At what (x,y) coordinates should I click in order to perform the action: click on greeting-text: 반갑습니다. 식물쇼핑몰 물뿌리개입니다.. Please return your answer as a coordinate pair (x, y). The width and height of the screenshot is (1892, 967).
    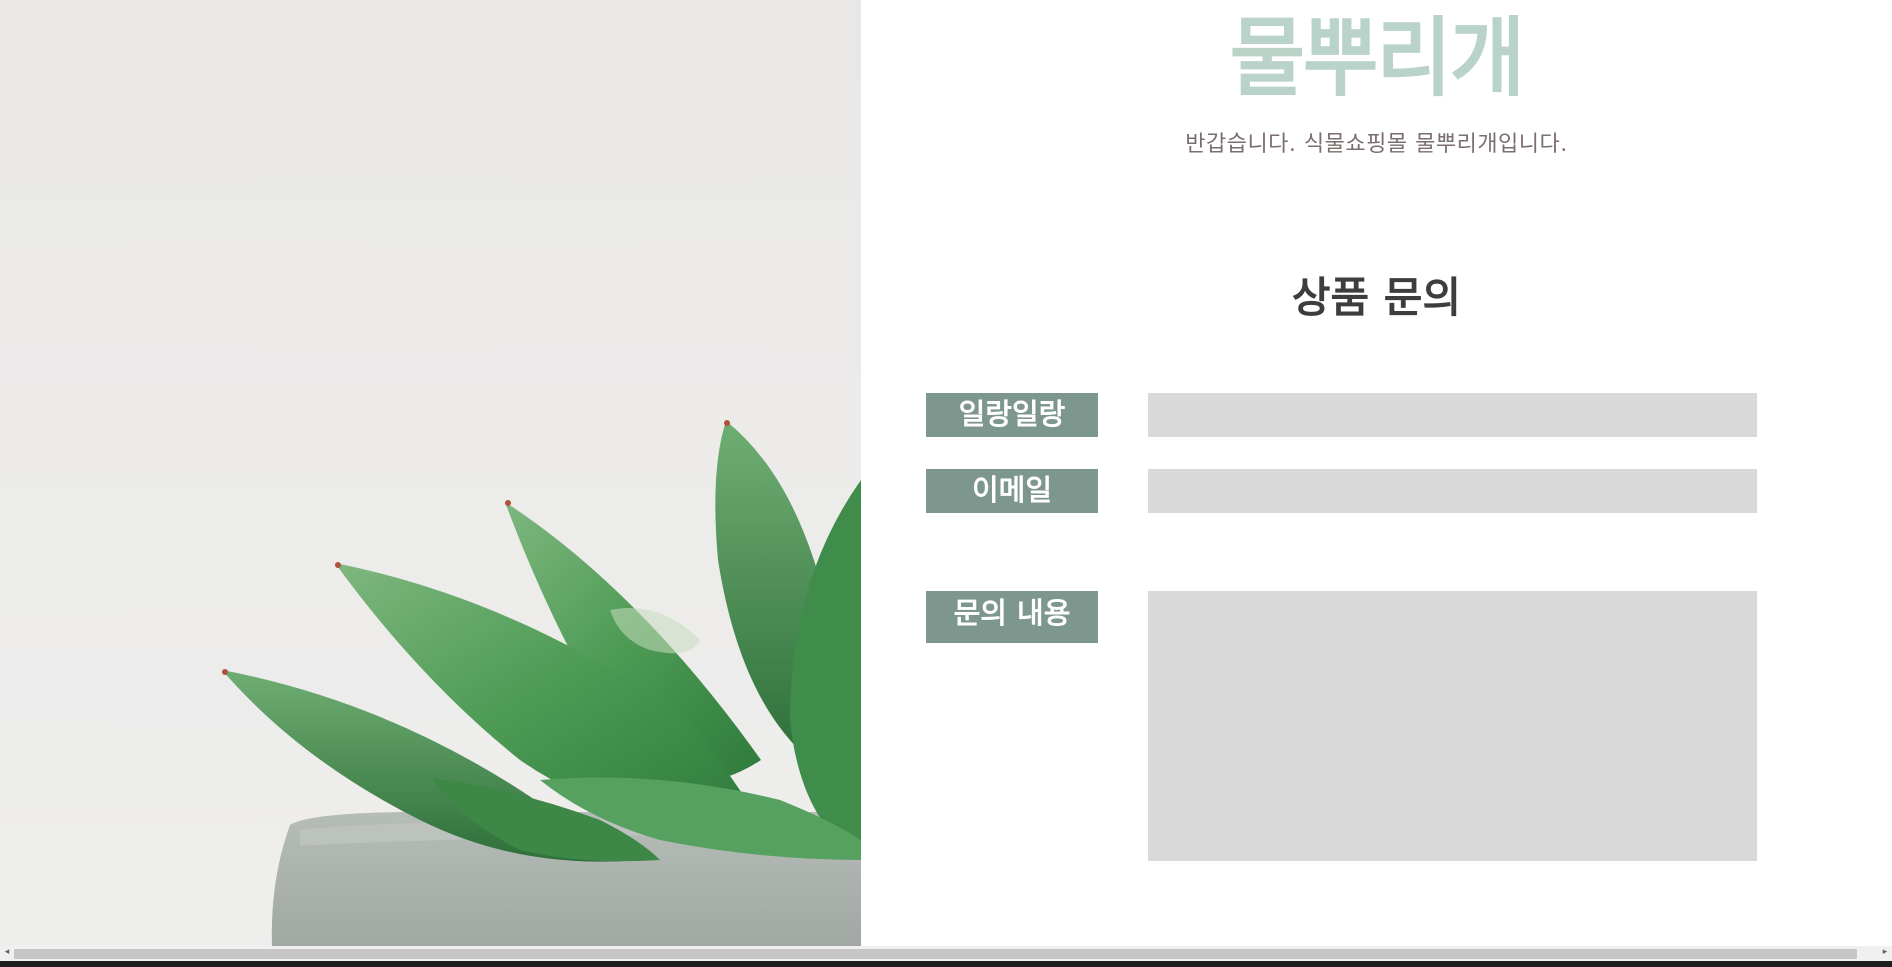
    Looking at the image, I should click on (1376, 144).